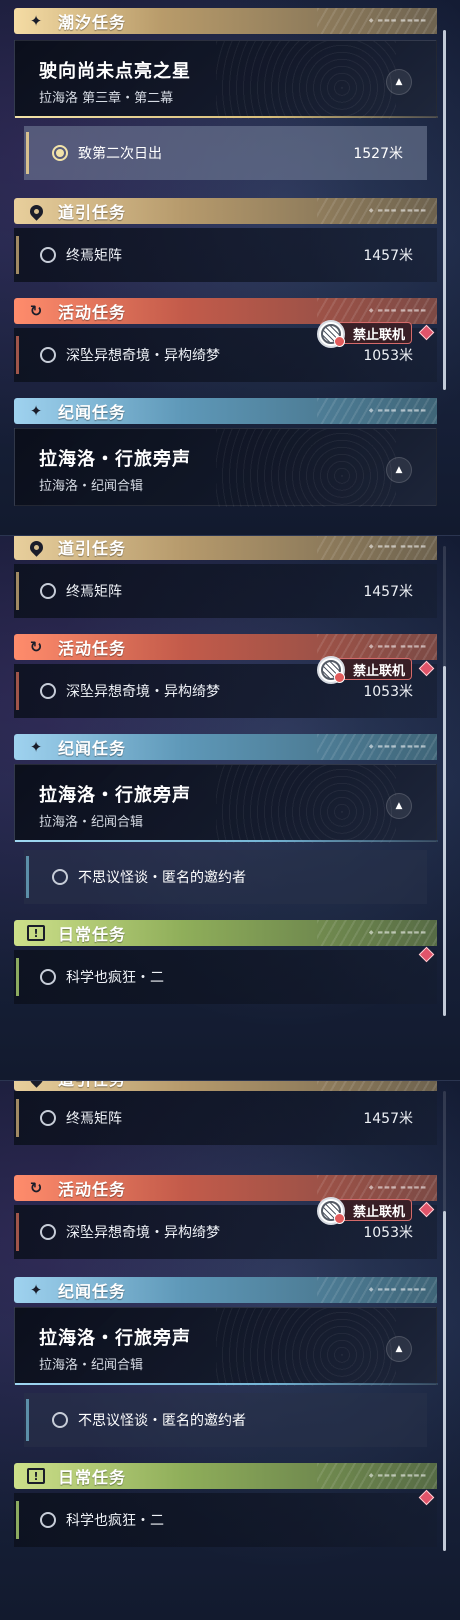 The image size is (460, 1620). What do you see at coordinates (225, 1086) in the screenshot?
I see `category-header-guide: 道引任务` at bounding box center [225, 1086].